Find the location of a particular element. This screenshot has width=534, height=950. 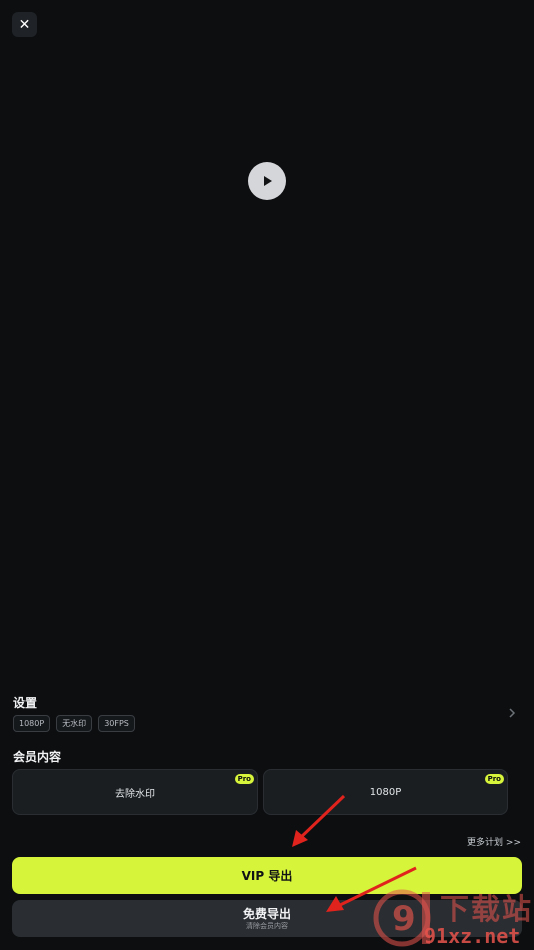

free-export-sublabel: 清除会员内容 is located at coordinates (267, 925).